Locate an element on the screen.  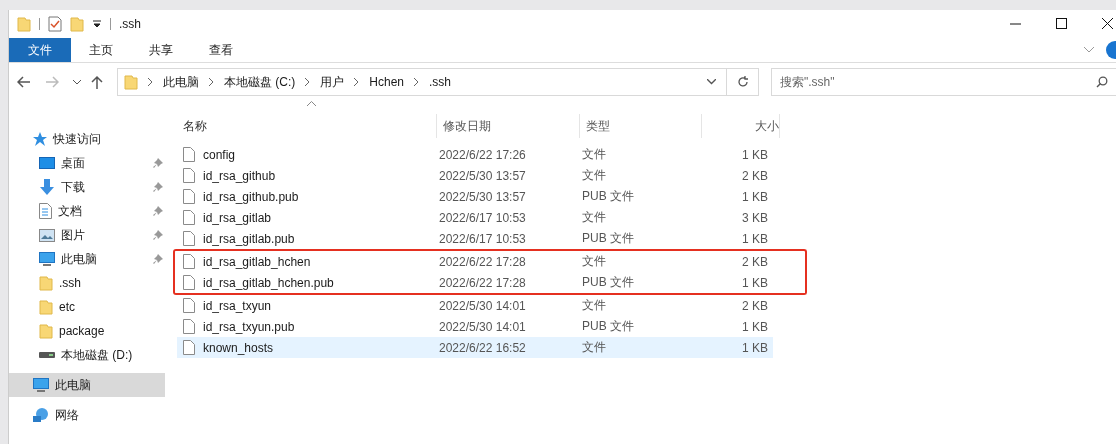
sidebar-item: package is located at coordinates (87, 331).